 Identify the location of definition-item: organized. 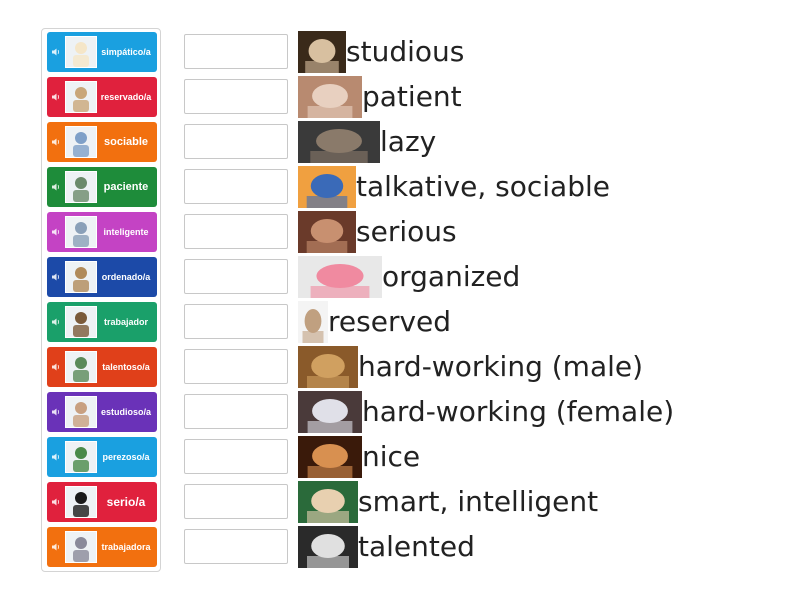
(409, 277).